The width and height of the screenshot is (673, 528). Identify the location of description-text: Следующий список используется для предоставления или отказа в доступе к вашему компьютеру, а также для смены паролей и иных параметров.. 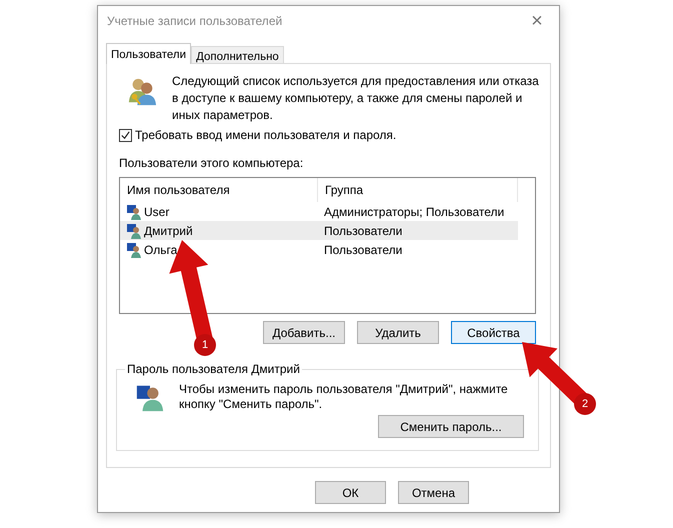
(356, 98).